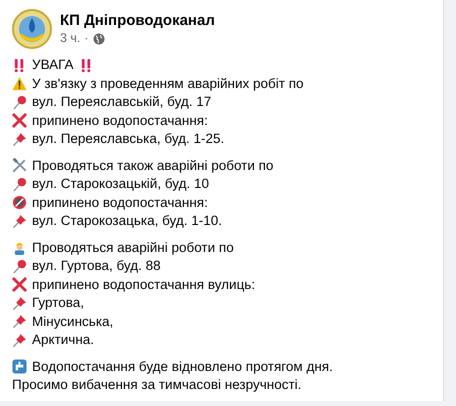 The height and width of the screenshot is (406, 456). I want to click on post-text-line: вул. Старокозацькій, буд. 10, so click(120, 184).